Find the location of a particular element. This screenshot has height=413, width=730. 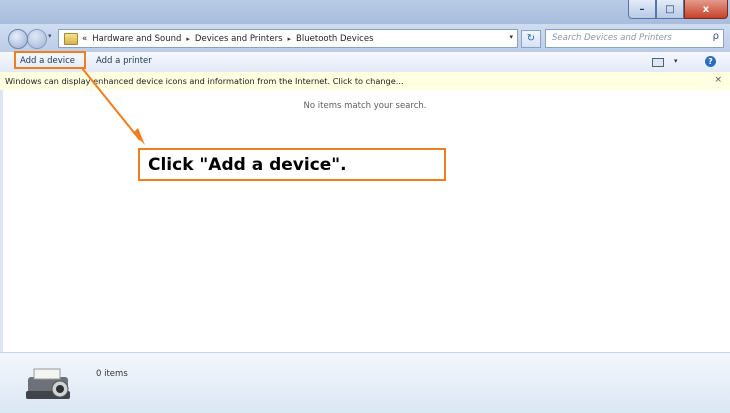

forward-button is located at coordinates (37, 39).